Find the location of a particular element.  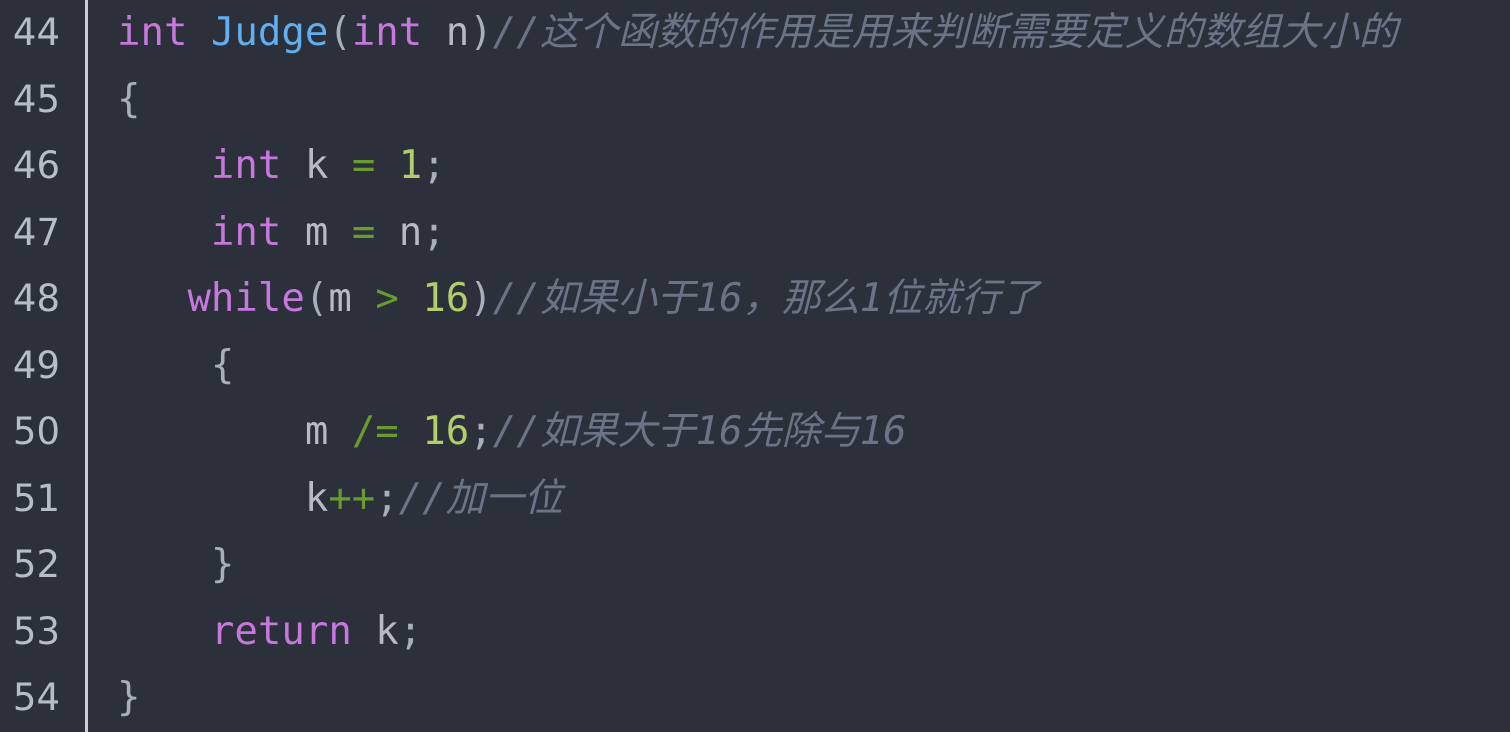

token-kw: while is located at coordinates (246, 299).